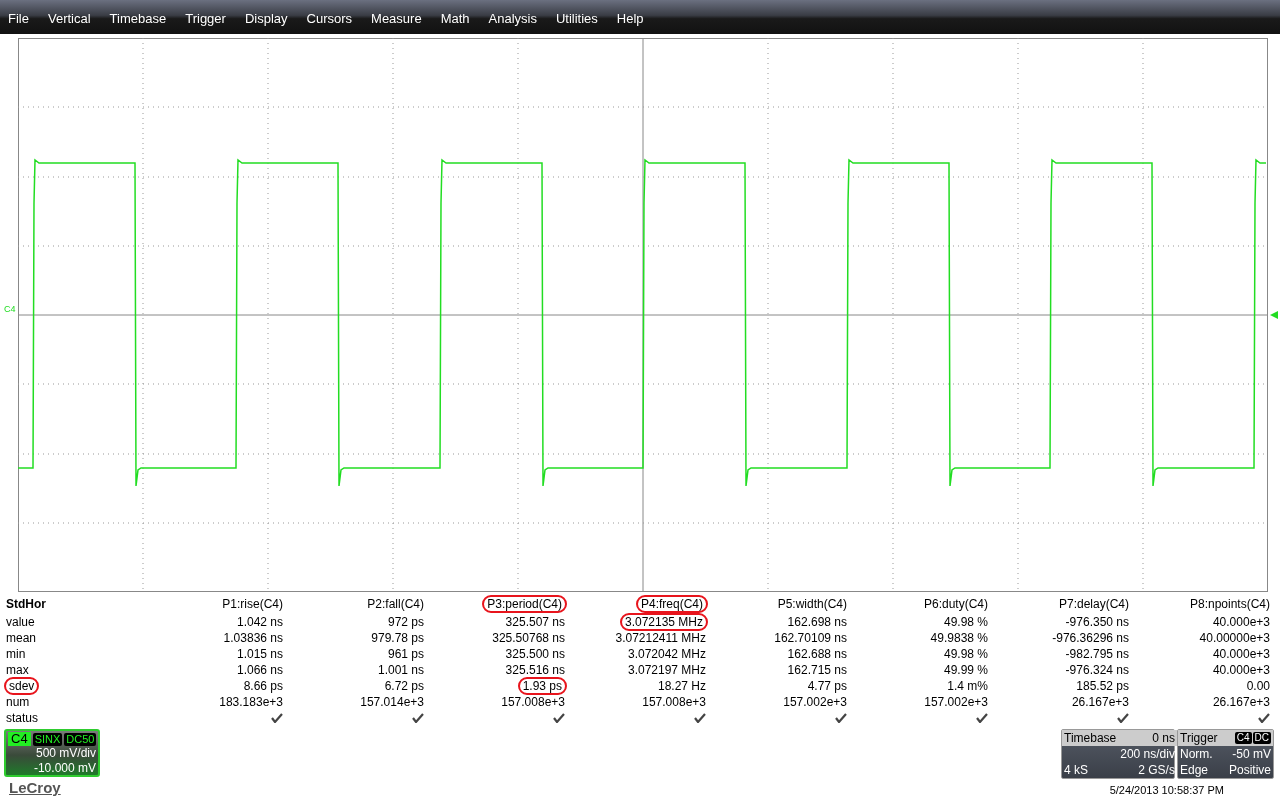 The width and height of the screenshot is (1280, 800). I want to click on channel-name: C4, so click(19, 739).